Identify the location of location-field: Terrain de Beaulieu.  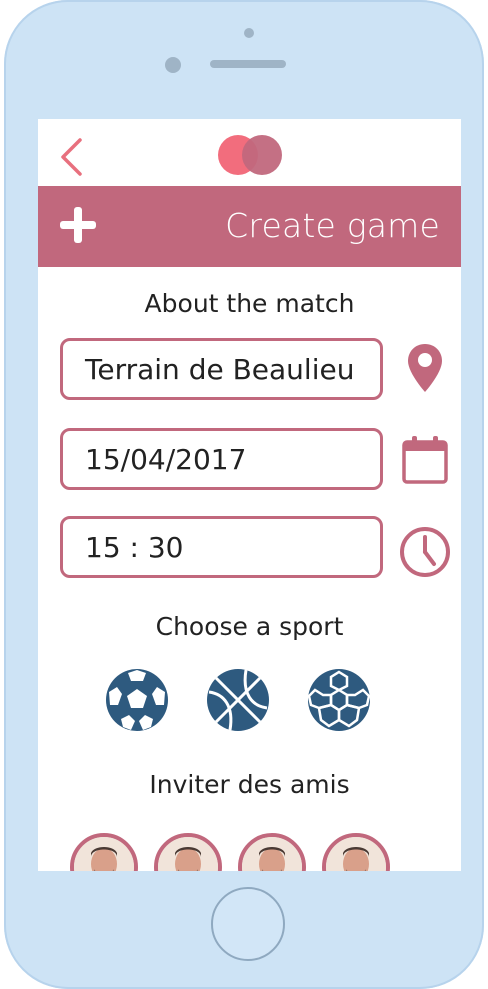
(221, 369).